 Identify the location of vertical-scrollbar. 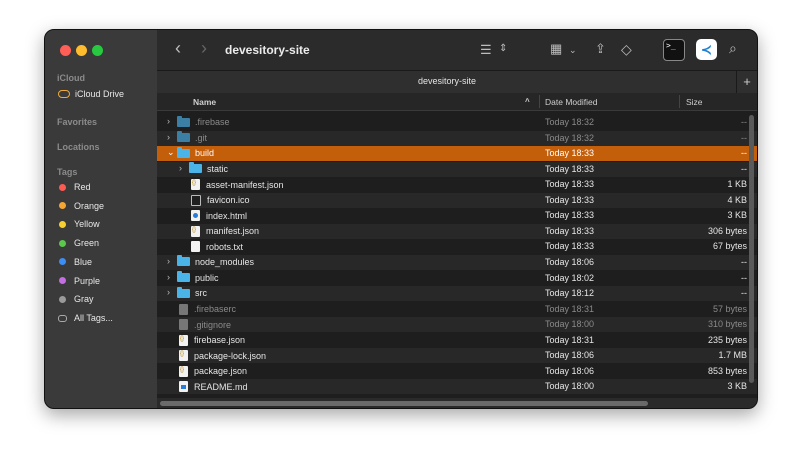
(751, 249).